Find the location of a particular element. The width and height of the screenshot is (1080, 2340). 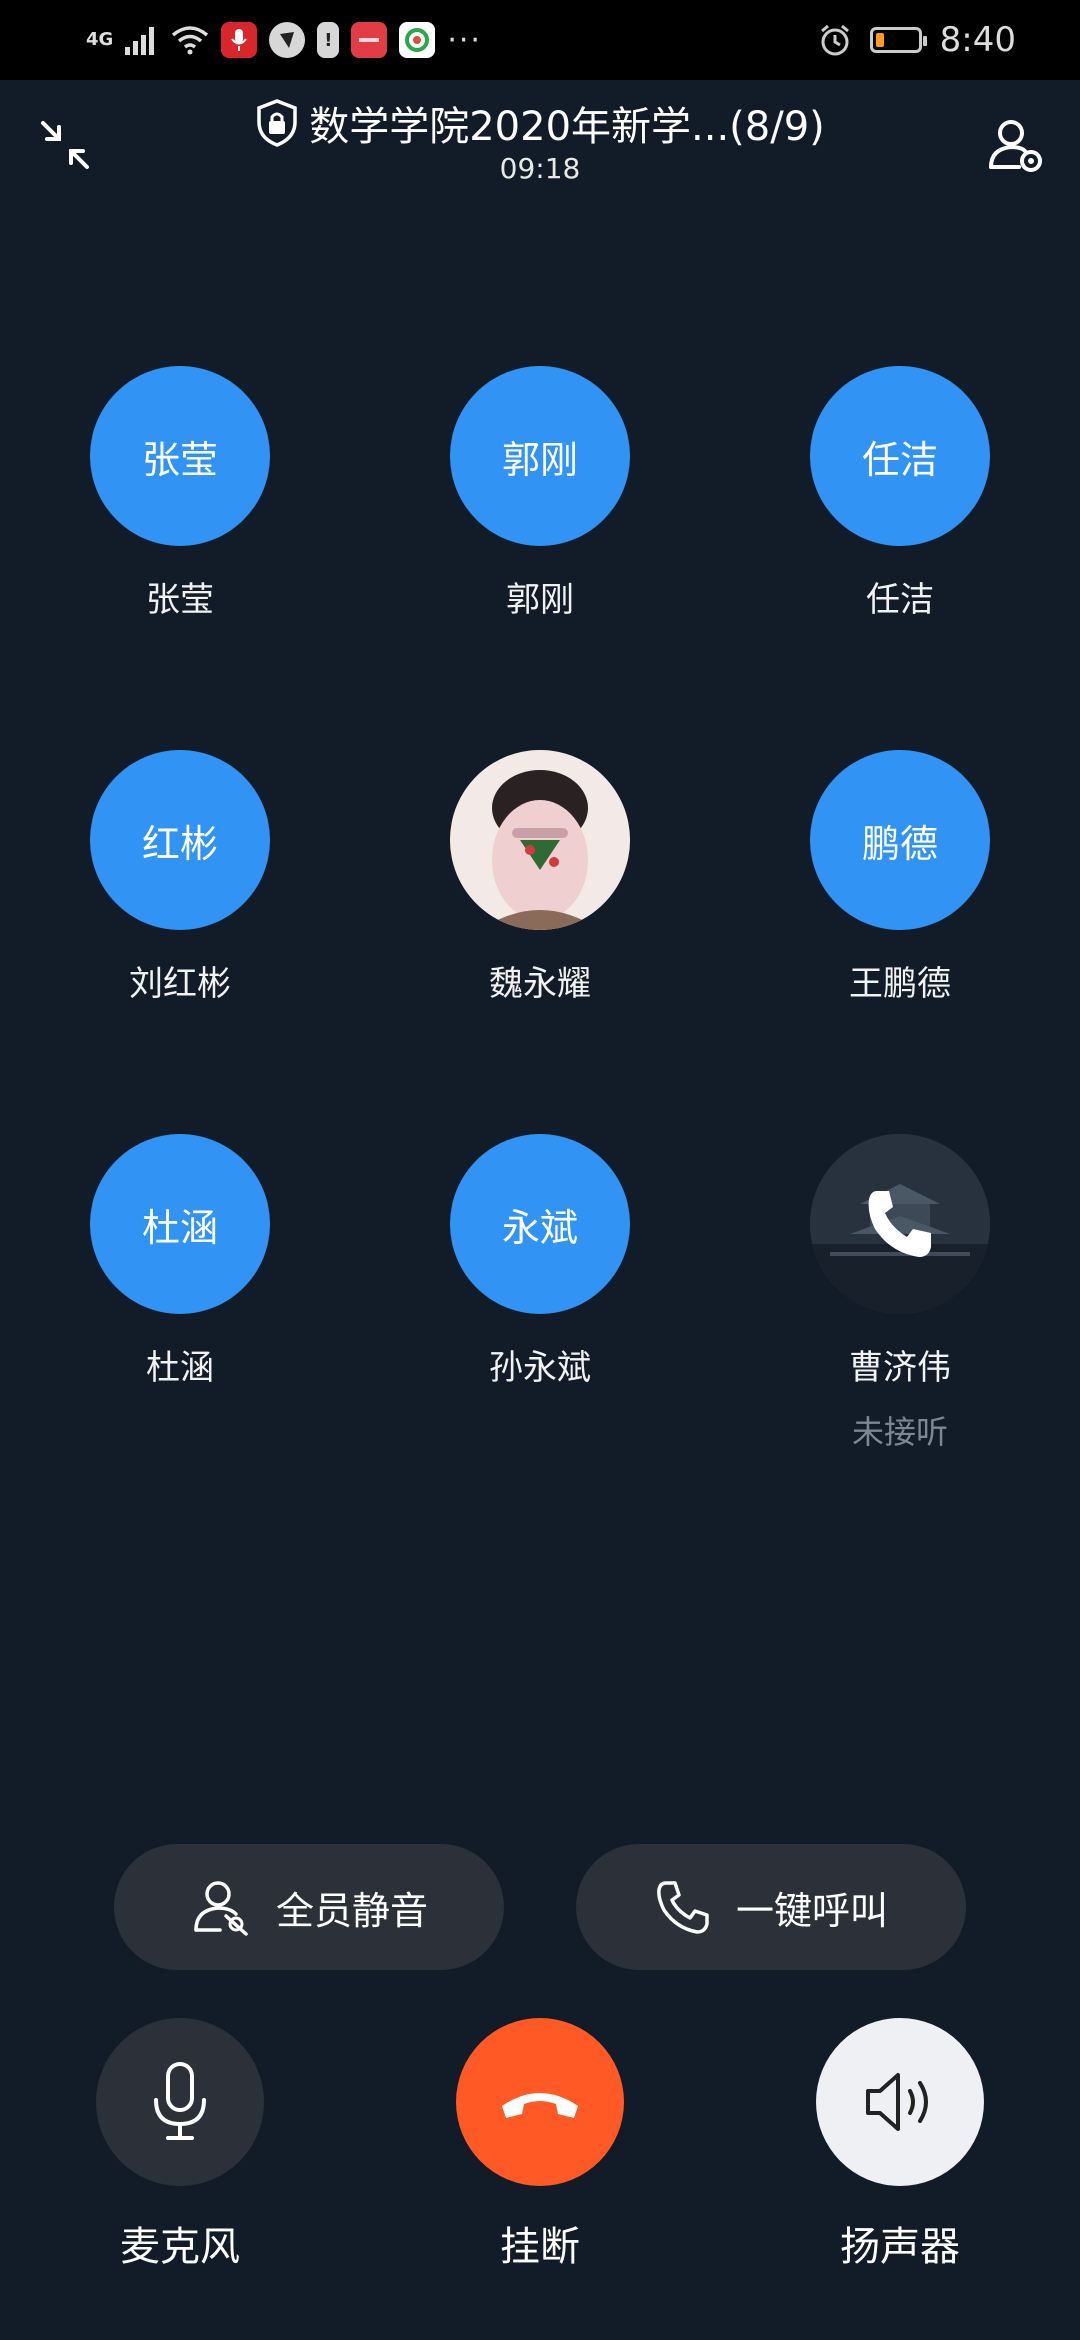

participant-tile: 郭刚 郭刚 is located at coordinates (540, 493).